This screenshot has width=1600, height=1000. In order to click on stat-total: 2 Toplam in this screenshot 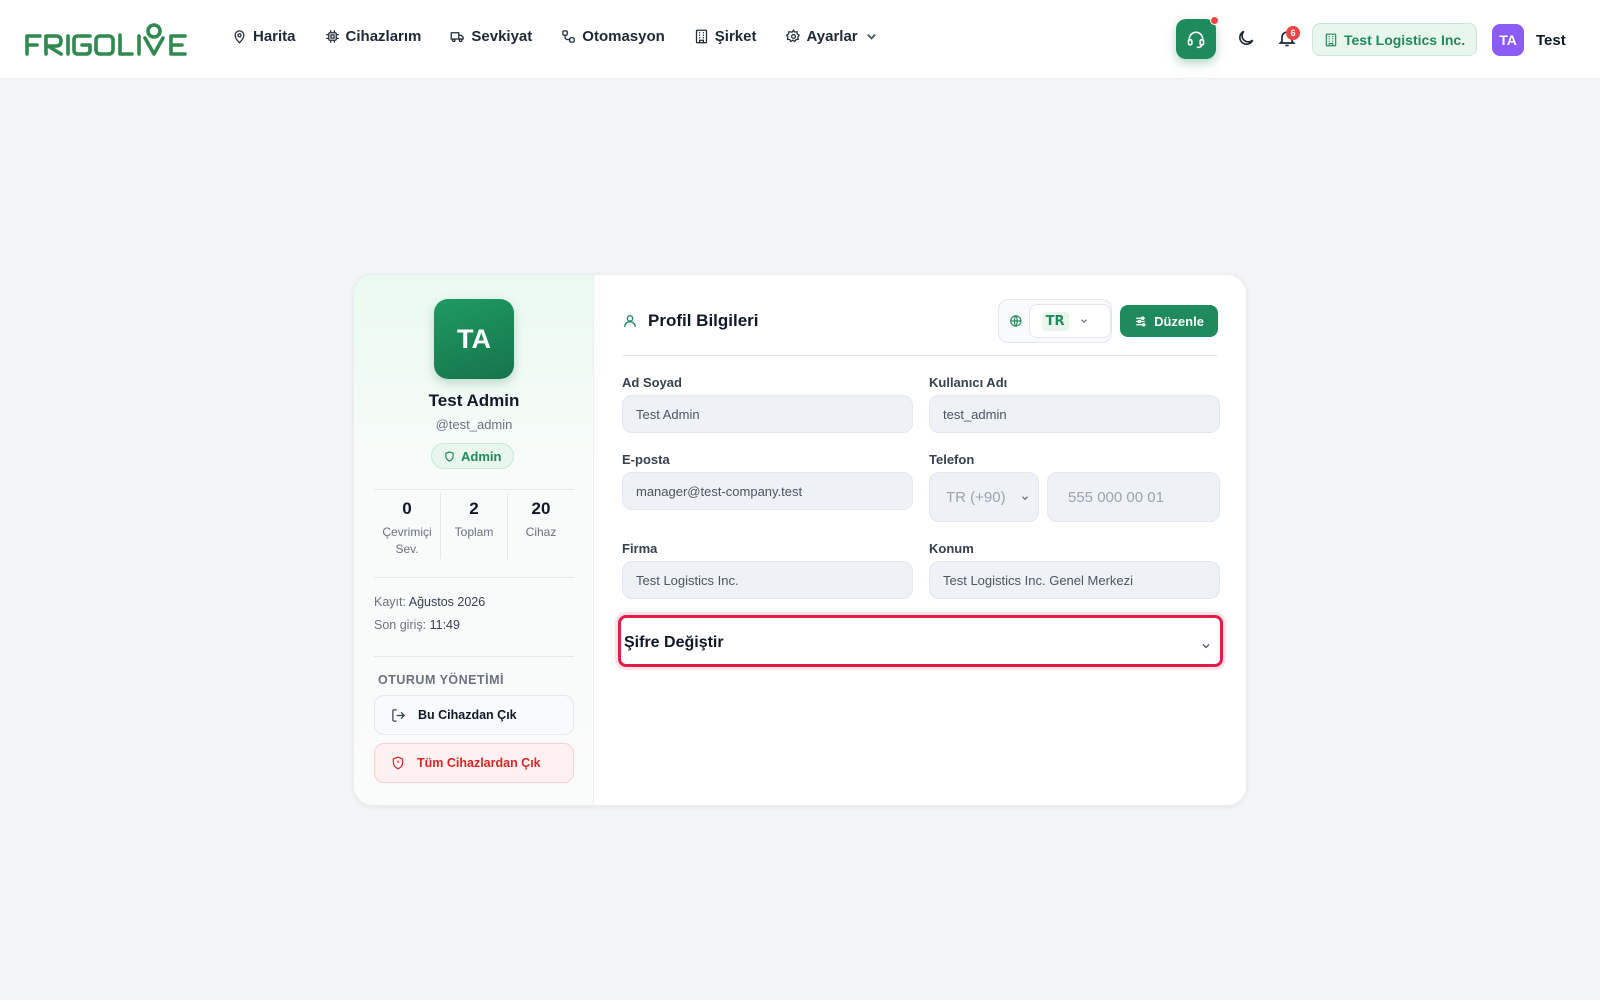, I will do `click(473, 526)`.